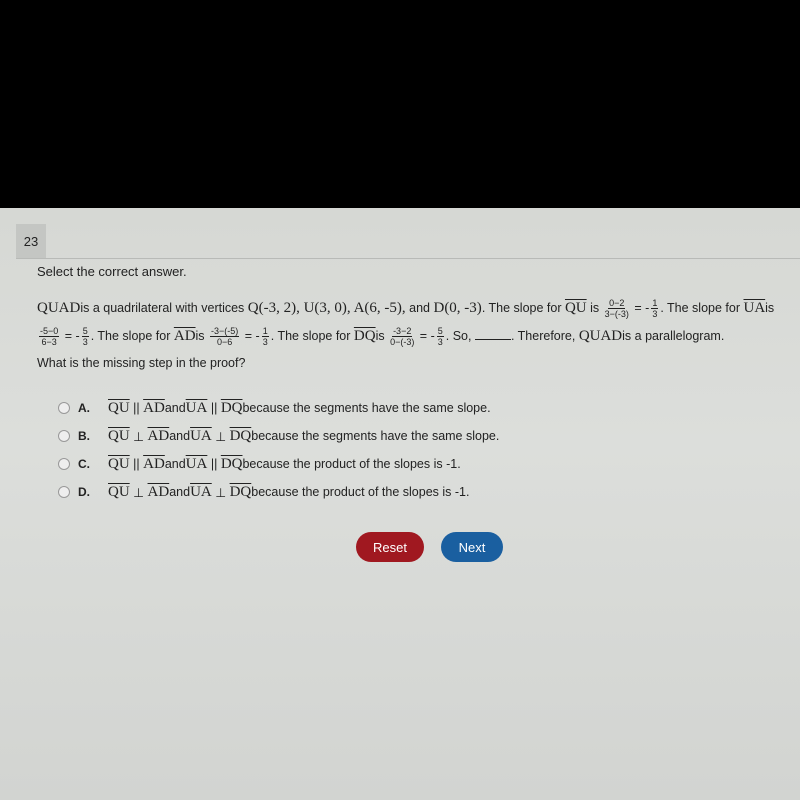 The image size is (800, 800). What do you see at coordinates (326, 308) in the screenshot?
I see `vertices: Q(-3, 2), U(3, 0), A(6, -5),` at bounding box center [326, 308].